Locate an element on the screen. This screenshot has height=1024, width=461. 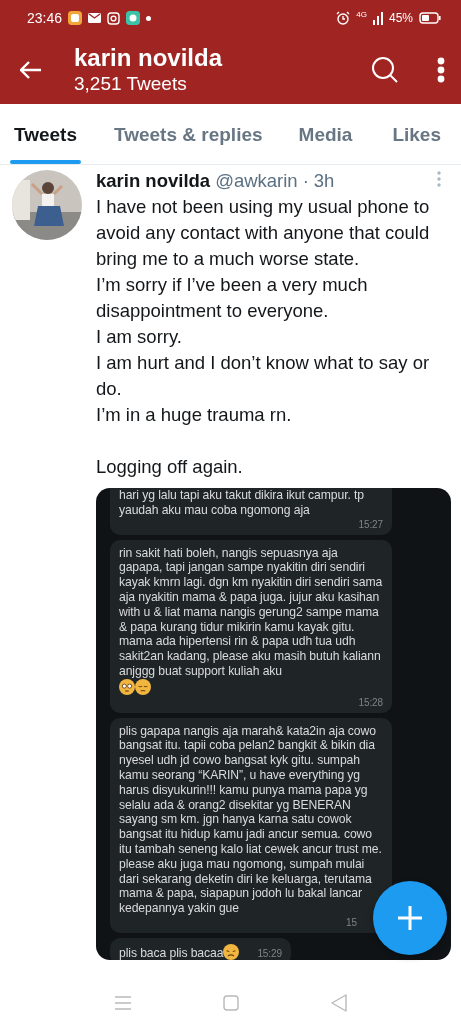
tweet-text: I am hurt and I don’t know what to say or do. is located at coordinates (263, 376).